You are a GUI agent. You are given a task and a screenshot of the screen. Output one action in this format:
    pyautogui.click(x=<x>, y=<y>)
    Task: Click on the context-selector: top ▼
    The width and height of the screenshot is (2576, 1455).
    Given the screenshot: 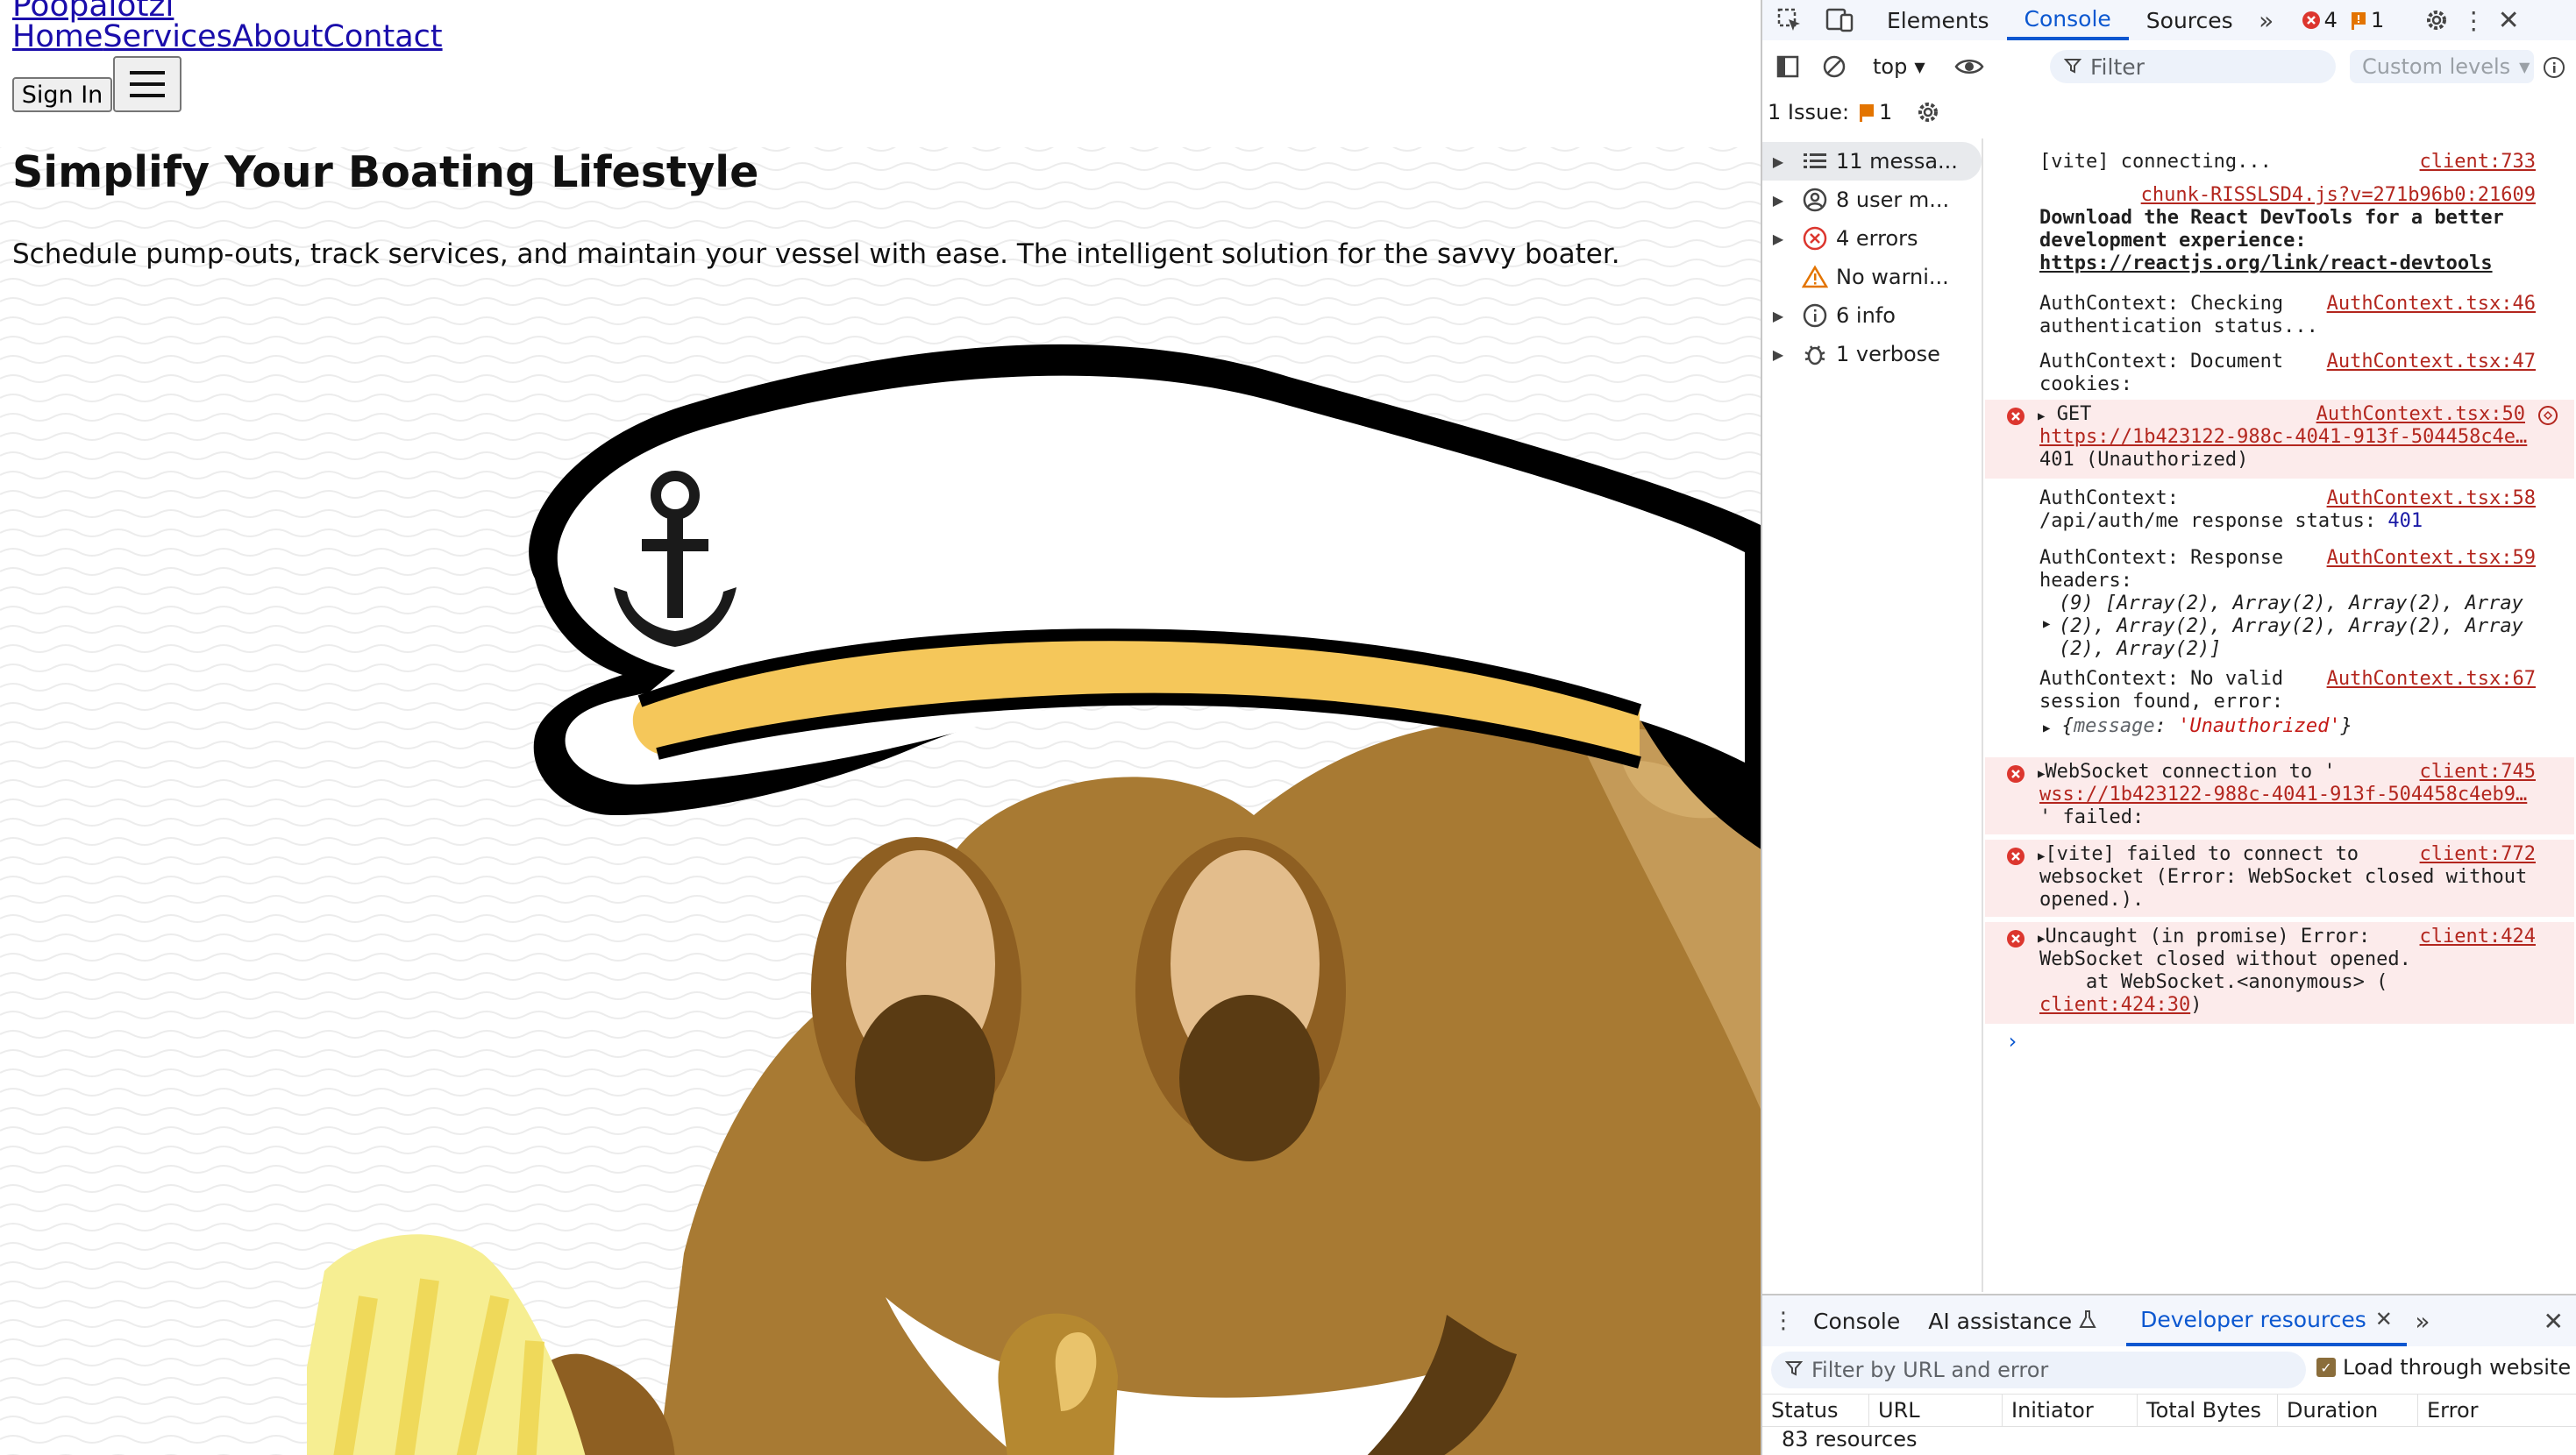 What is the action you would take?
    pyautogui.click(x=1899, y=66)
    